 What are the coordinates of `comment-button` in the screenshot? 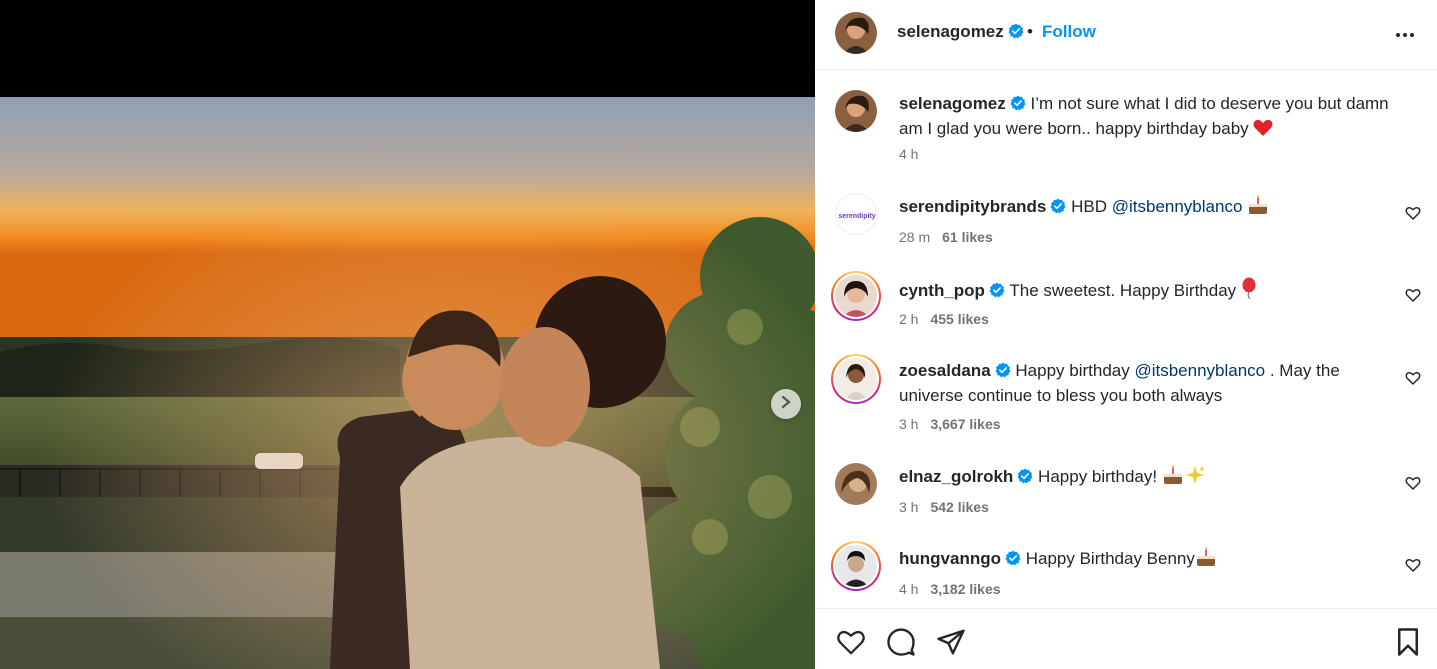 It's located at (901, 643).